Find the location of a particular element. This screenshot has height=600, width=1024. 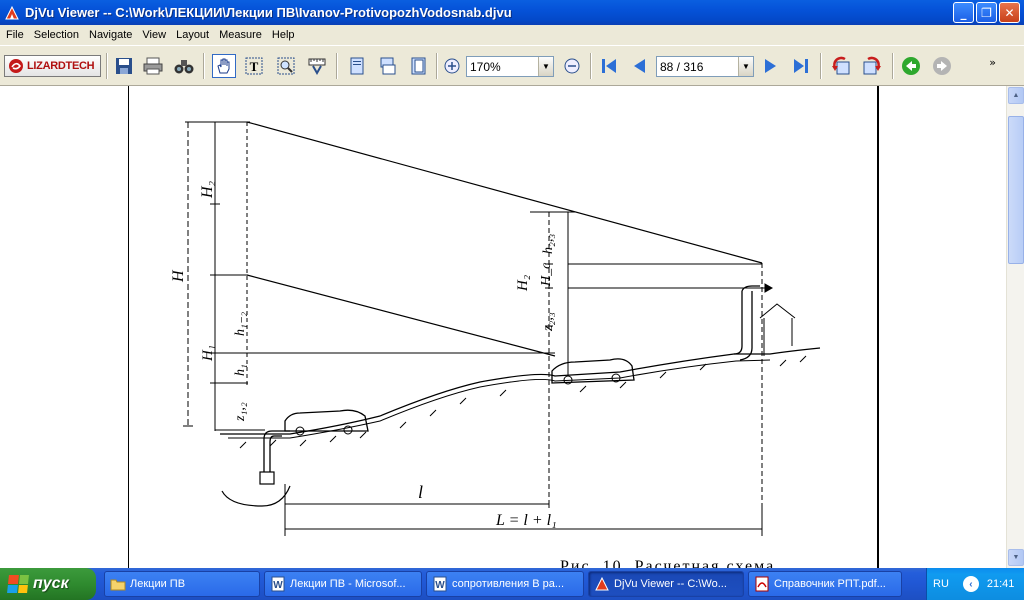

page-continuous-icon is located at coordinates (388, 66).